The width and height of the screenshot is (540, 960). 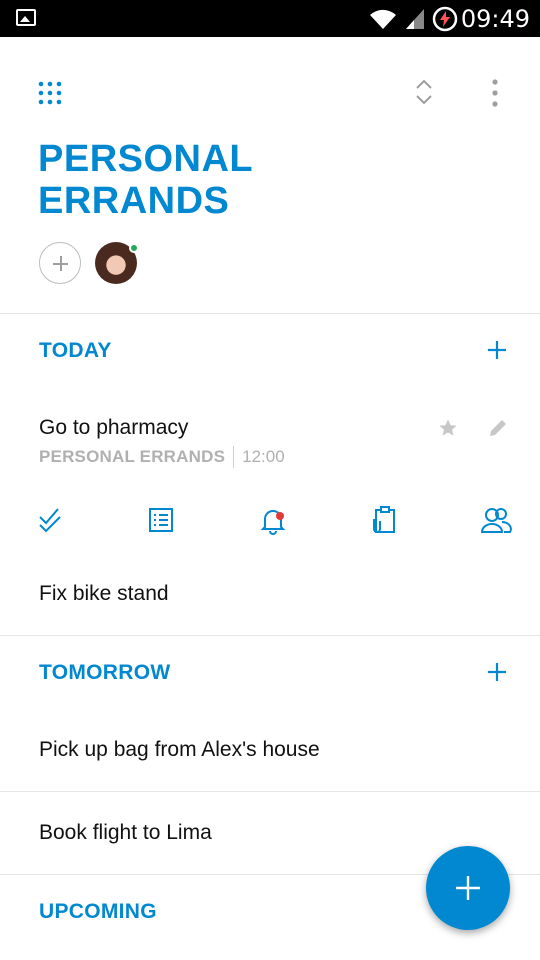 What do you see at coordinates (60, 263) in the screenshot?
I see `add-member-button` at bounding box center [60, 263].